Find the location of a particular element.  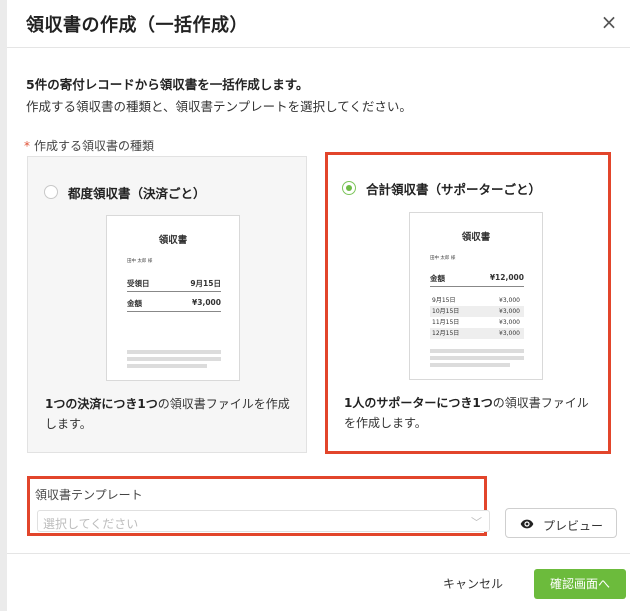

eye-icon is located at coordinates (527, 524).